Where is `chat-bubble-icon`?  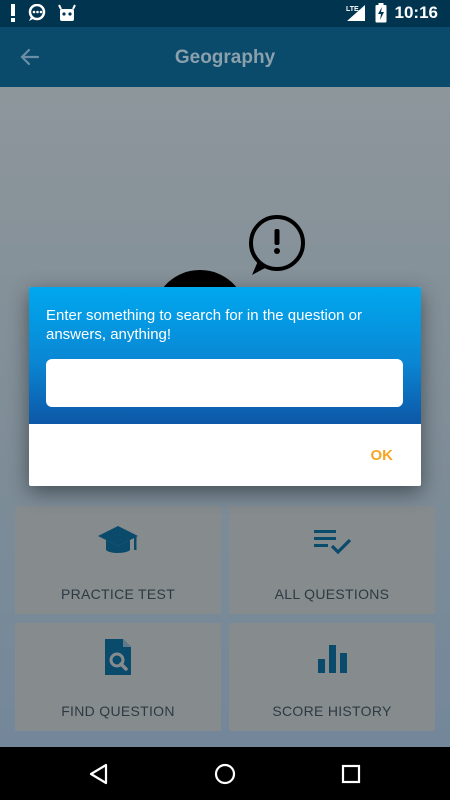 chat-bubble-icon is located at coordinates (37, 12).